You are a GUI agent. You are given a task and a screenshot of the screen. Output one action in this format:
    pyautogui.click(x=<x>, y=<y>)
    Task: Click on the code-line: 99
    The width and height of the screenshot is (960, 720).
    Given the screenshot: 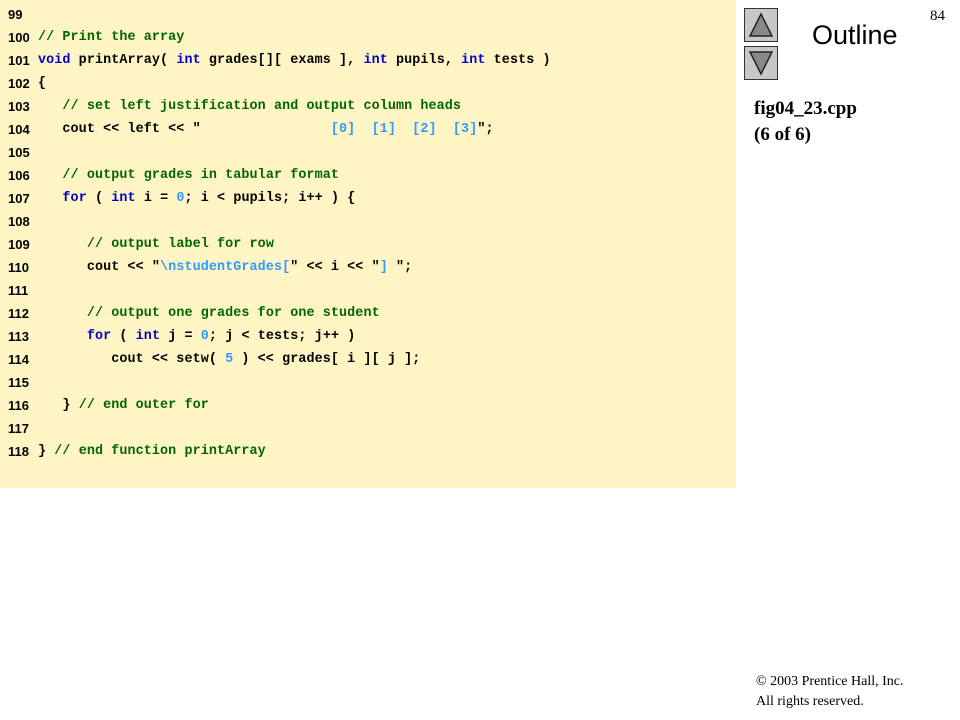 What is the action you would take?
    pyautogui.click(x=368, y=14)
    